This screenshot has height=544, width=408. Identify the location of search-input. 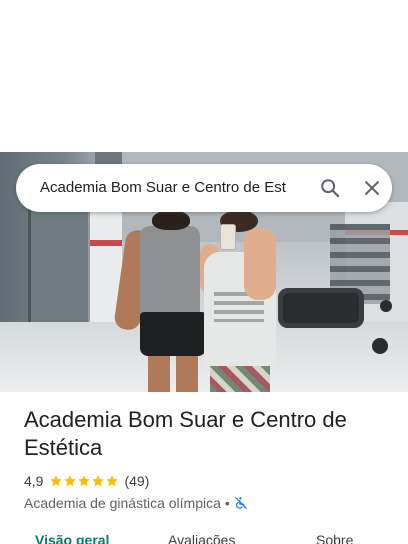
(171, 188).